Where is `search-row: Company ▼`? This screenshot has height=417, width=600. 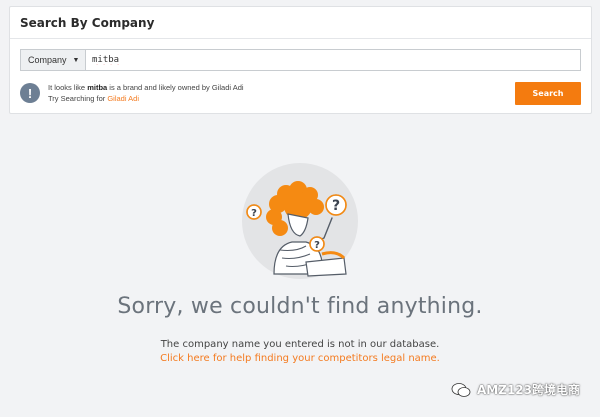 search-row: Company ▼ is located at coordinates (300, 60).